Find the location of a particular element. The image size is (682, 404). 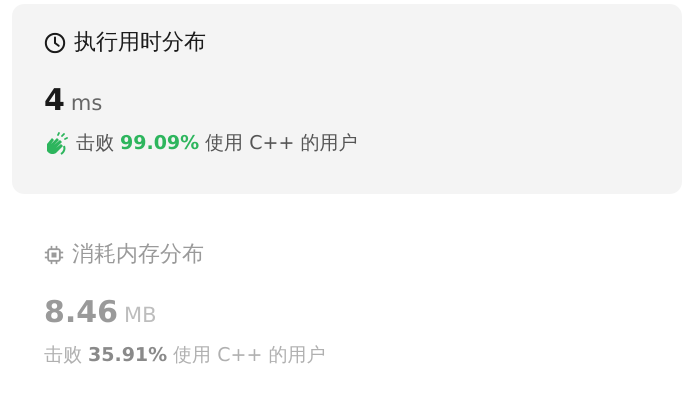

metric-value: 4 is located at coordinates (54, 101).